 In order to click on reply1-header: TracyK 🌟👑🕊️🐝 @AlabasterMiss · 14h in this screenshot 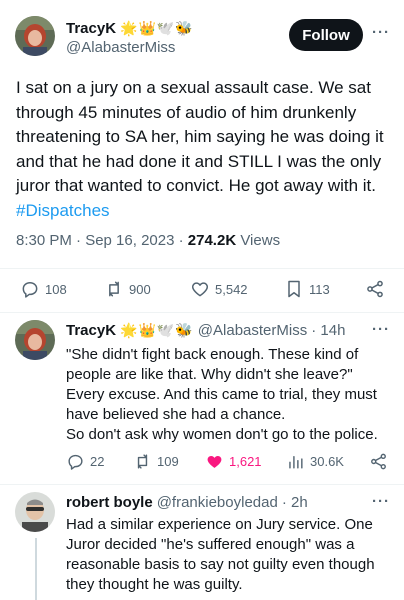, I will do `click(205, 330)`.